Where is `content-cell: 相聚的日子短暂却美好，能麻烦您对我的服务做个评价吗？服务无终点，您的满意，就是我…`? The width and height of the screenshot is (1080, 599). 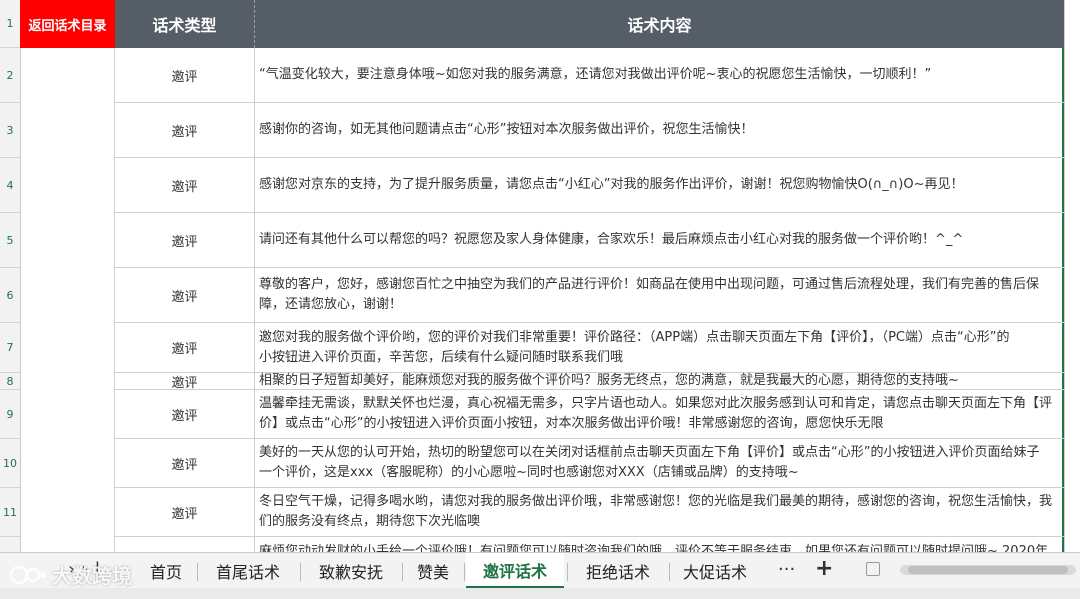
content-cell: 相聚的日子短暂却美好，能麻烦您对我的服务做个评价吗？服务无终点，您的满意，就是我… is located at coordinates (659, 381).